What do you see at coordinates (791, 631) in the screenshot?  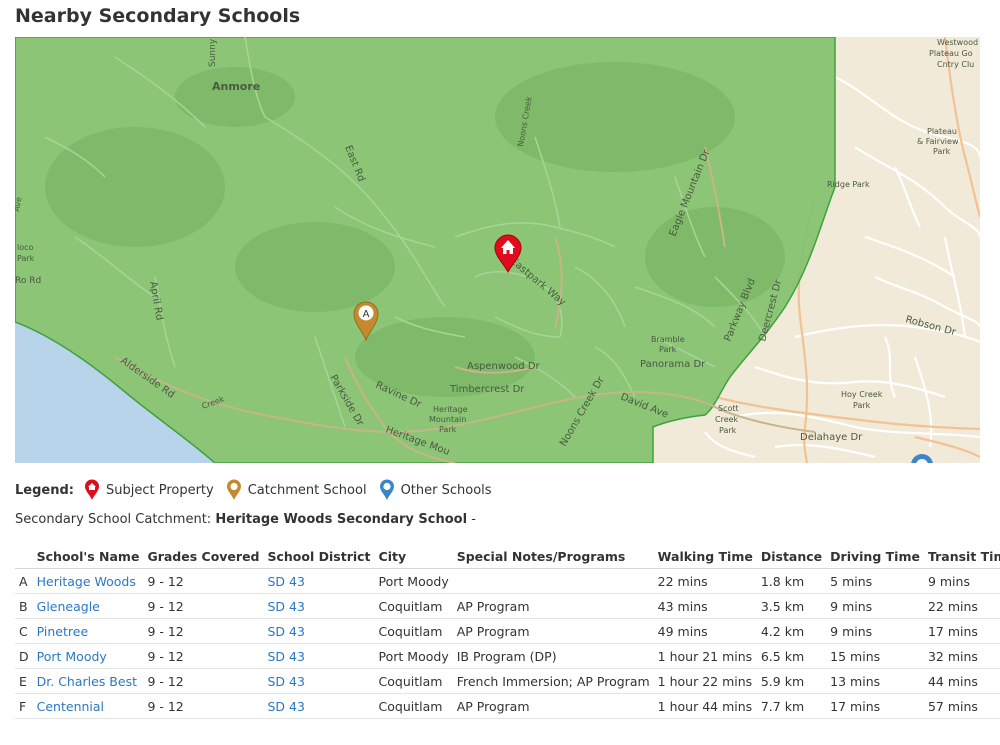 I see `distance-cell: 4.2 km` at bounding box center [791, 631].